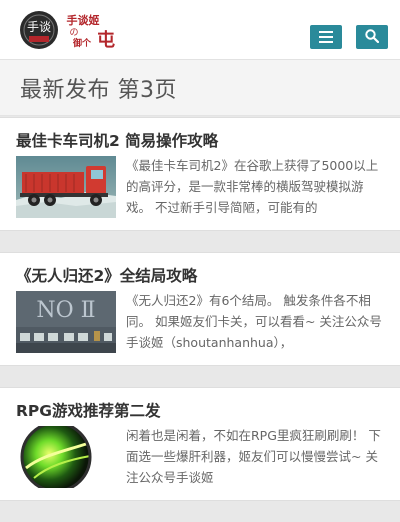 The image size is (400, 522). I want to click on search-icon, so click(372, 37).